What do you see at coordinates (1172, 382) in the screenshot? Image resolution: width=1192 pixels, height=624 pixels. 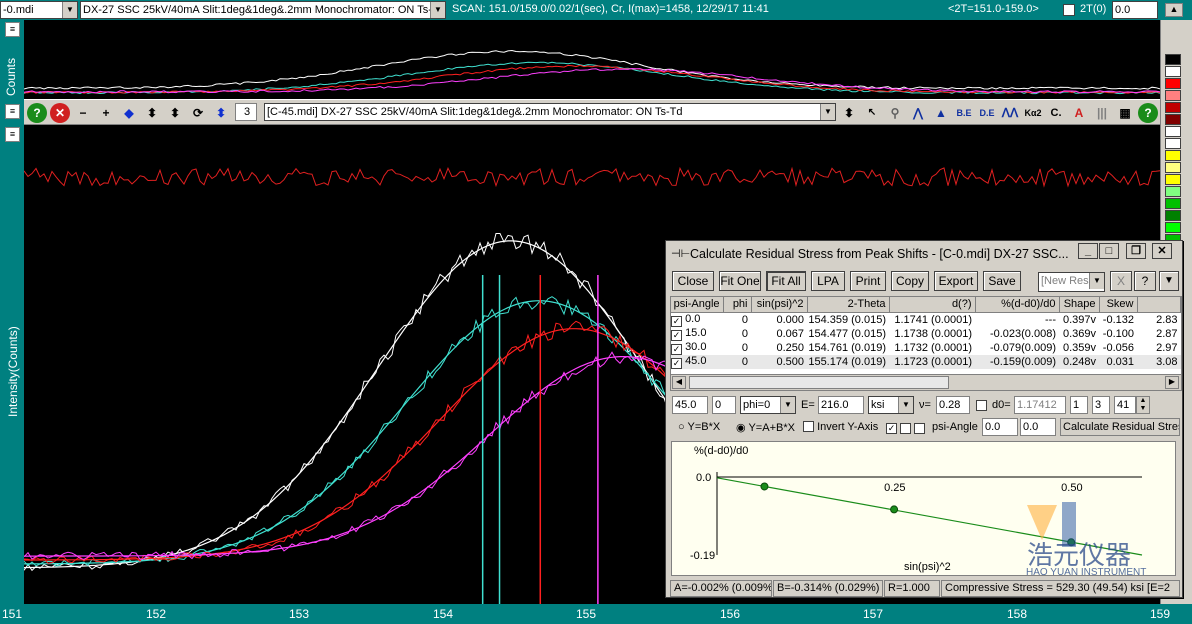 I see `arrow-right-icon: ▶` at bounding box center [1172, 382].